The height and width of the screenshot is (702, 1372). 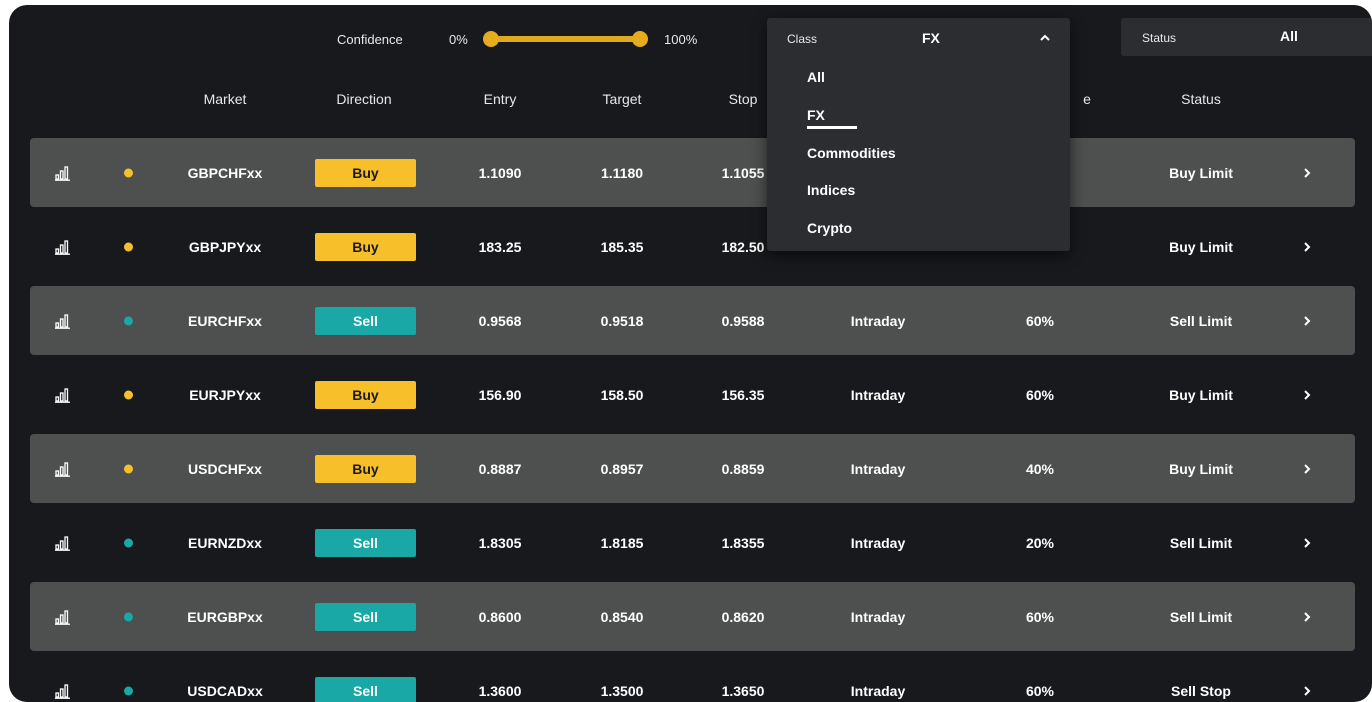 What do you see at coordinates (816, 77) in the screenshot?
I see `class-option-all: All` at bounding box center [816, 77].